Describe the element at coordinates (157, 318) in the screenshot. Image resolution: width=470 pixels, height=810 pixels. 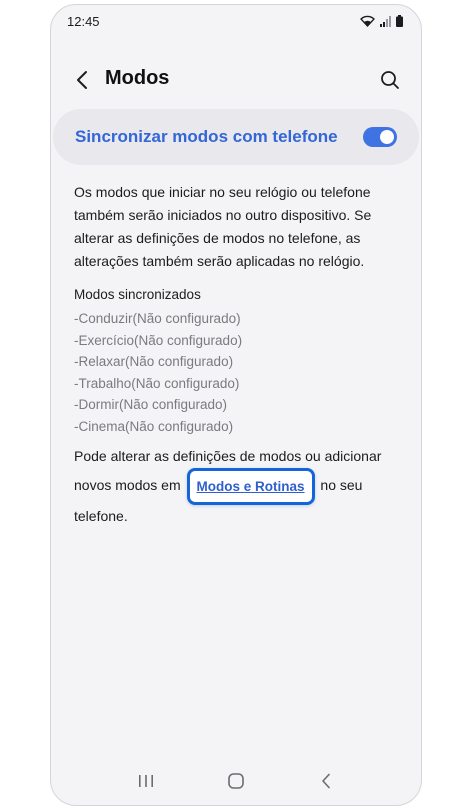
I see `list-item: -Conduzir(Não configurado)` at that location.